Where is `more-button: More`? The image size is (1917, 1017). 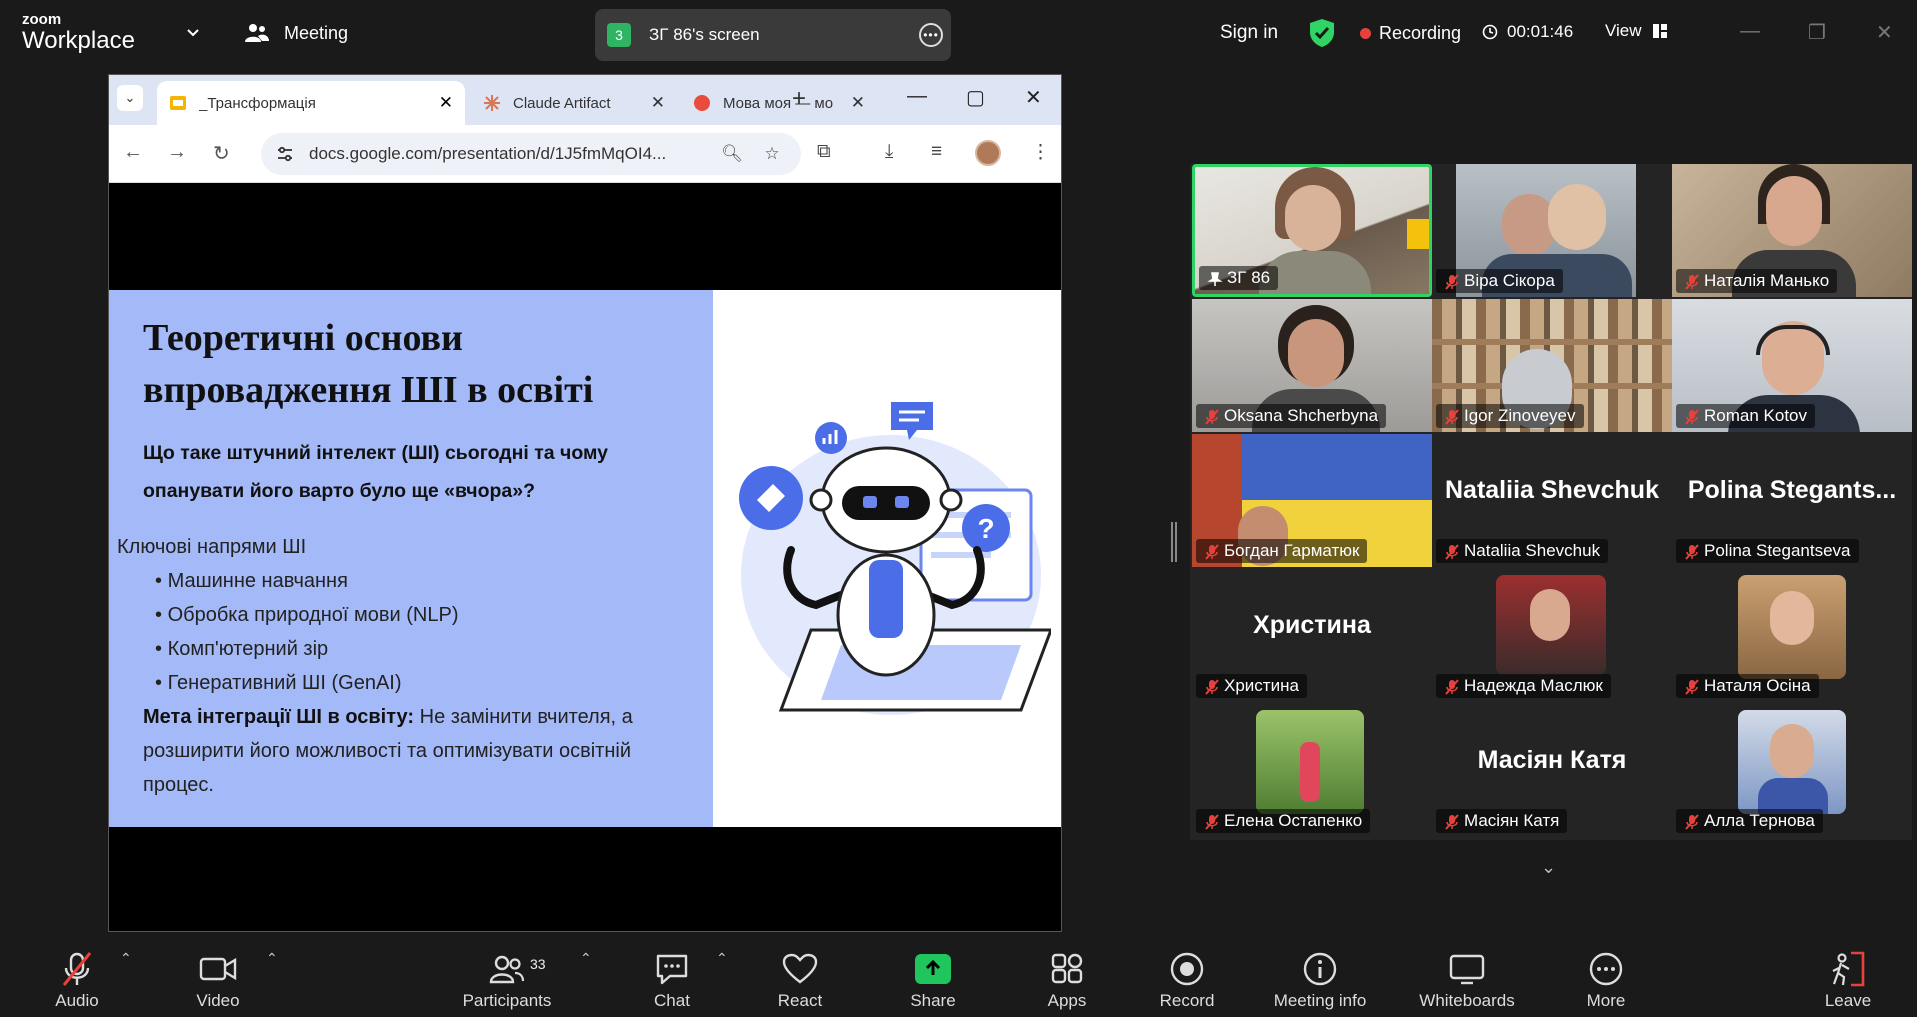 more-button: More is located at coordinates (1606, 974).